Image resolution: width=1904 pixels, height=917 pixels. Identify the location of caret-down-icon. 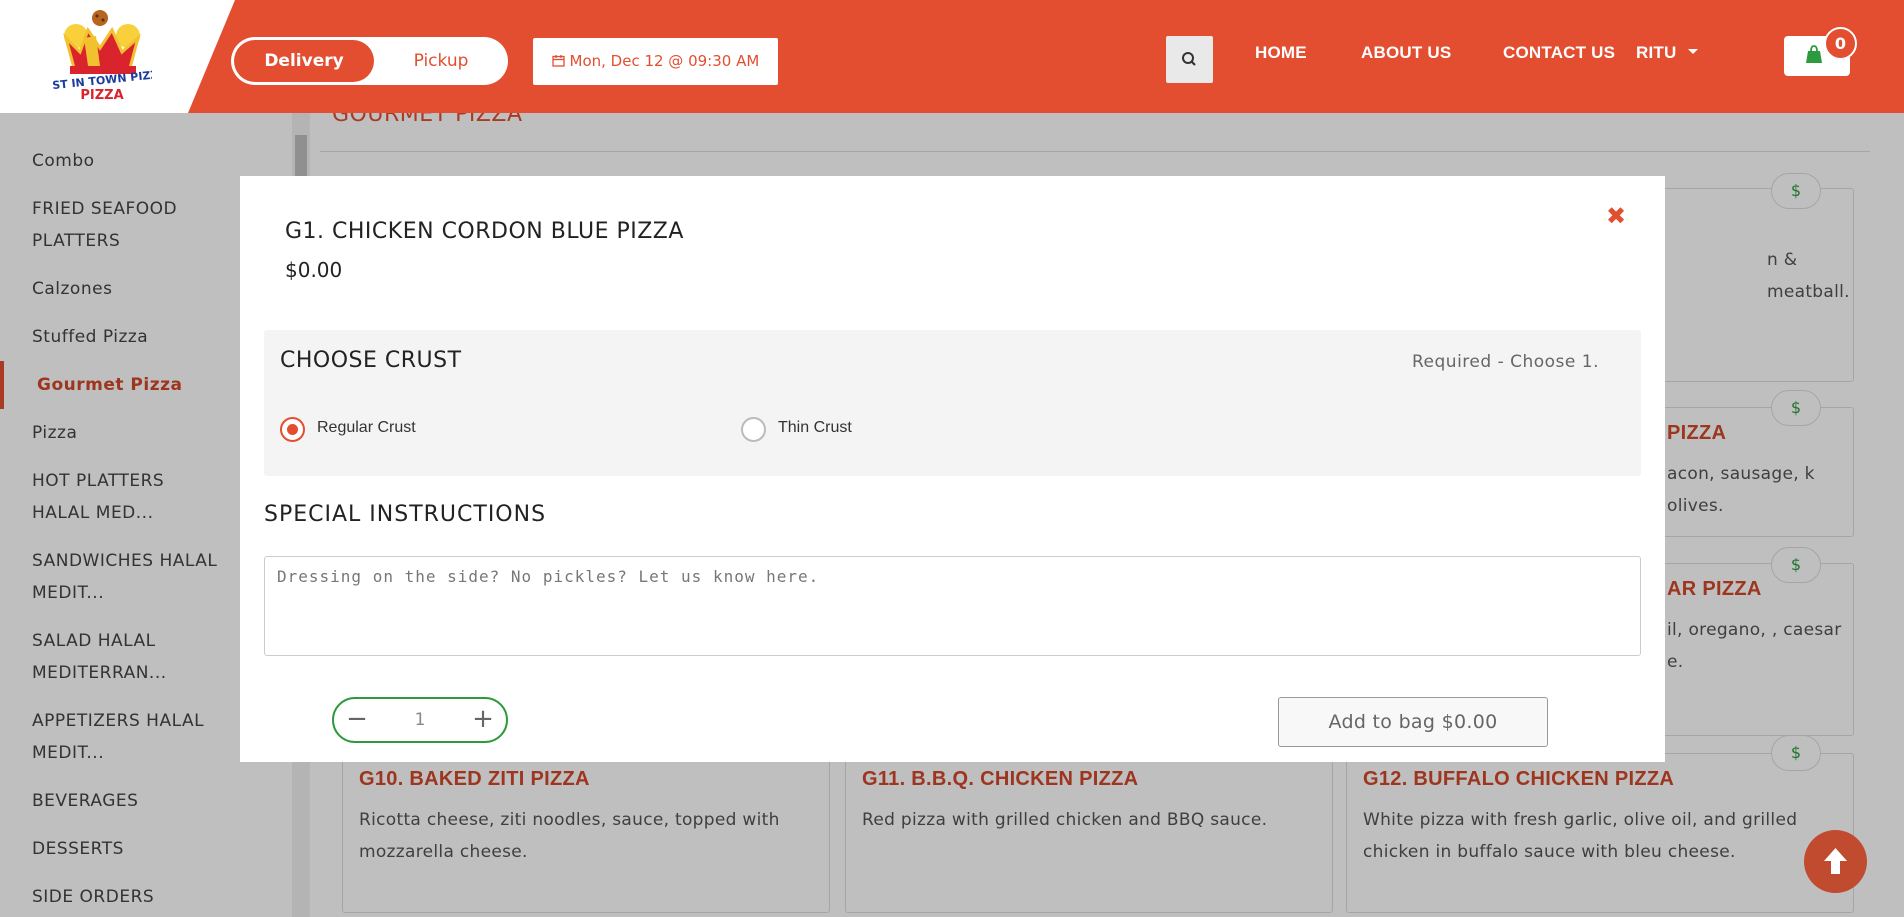
(1693, 51).